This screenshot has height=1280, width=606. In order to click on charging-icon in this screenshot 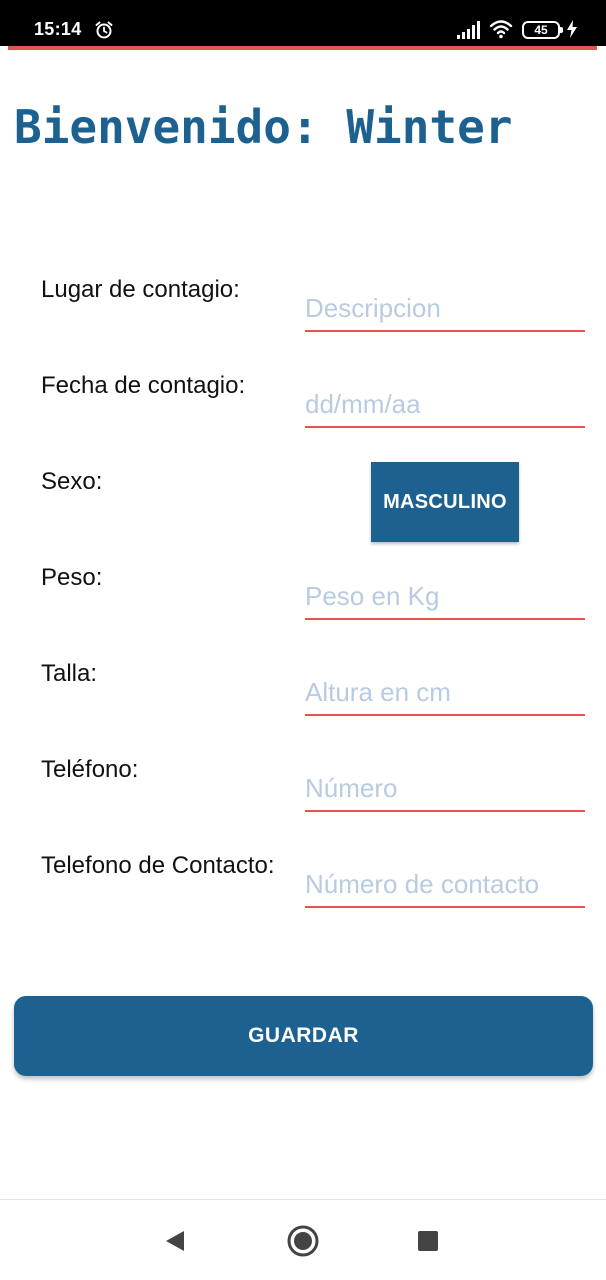, I will do `click(572, 29)`.